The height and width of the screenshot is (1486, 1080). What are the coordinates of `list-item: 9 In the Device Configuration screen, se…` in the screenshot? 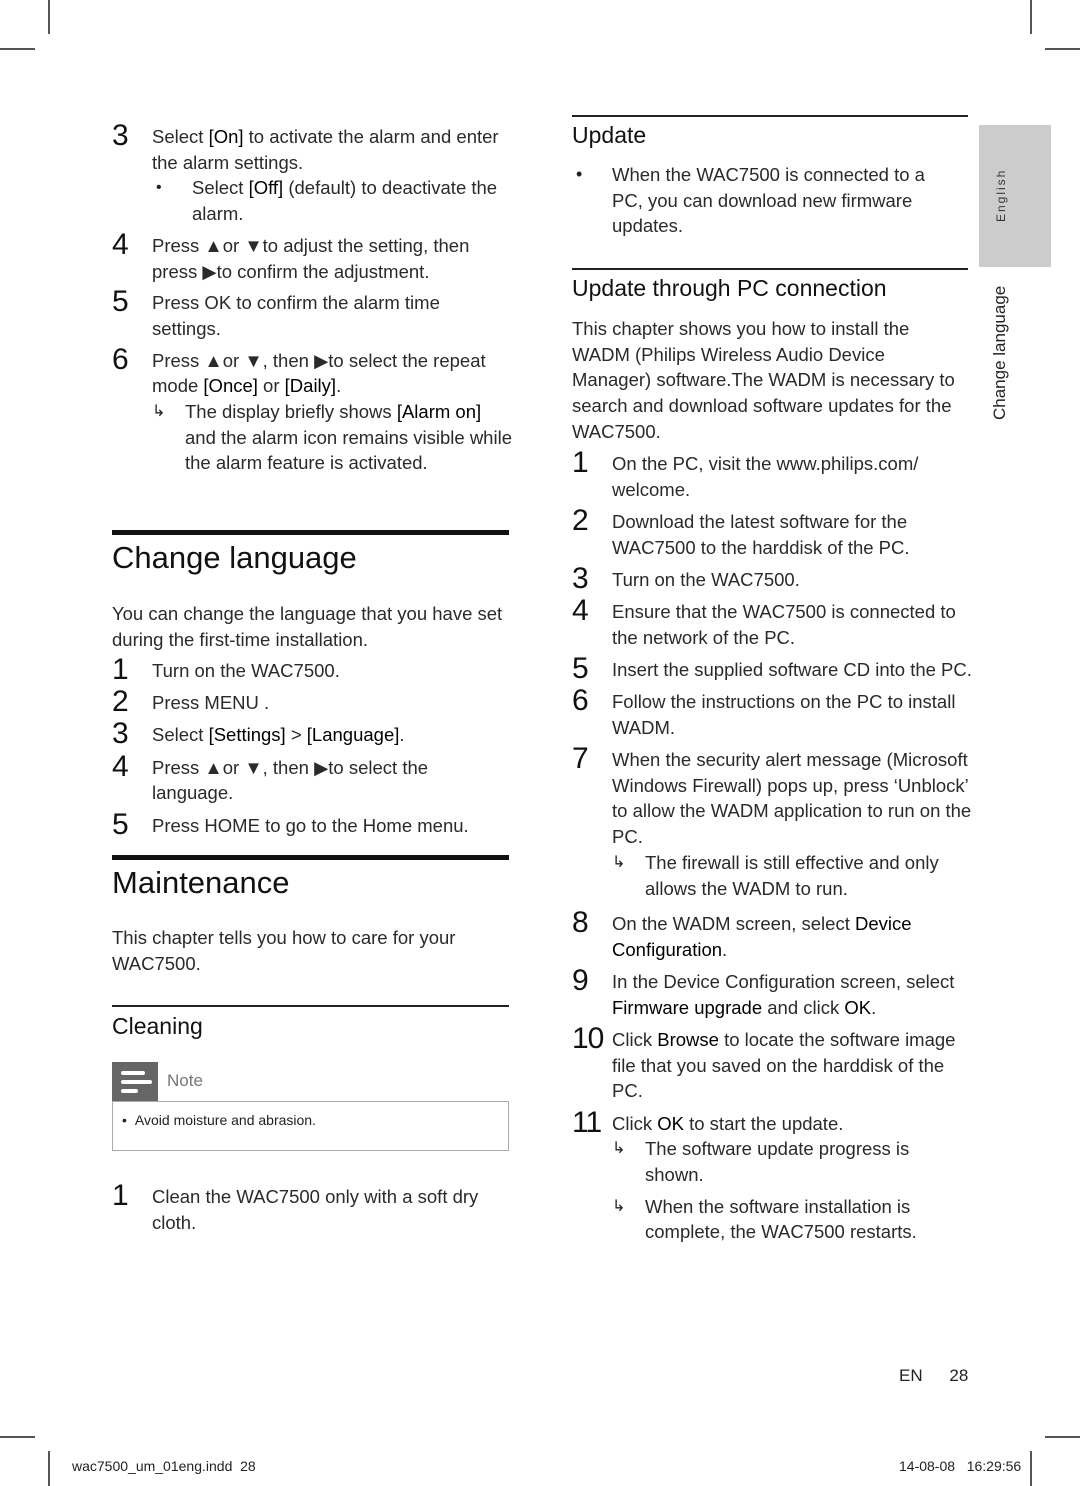 It's located at (763, 991).